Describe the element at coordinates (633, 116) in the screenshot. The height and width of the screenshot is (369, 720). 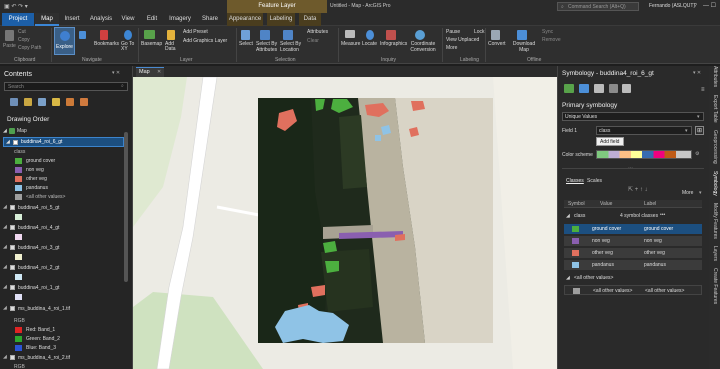
I see `symbology-method-dropdown: Unique Values ▾` at that location.